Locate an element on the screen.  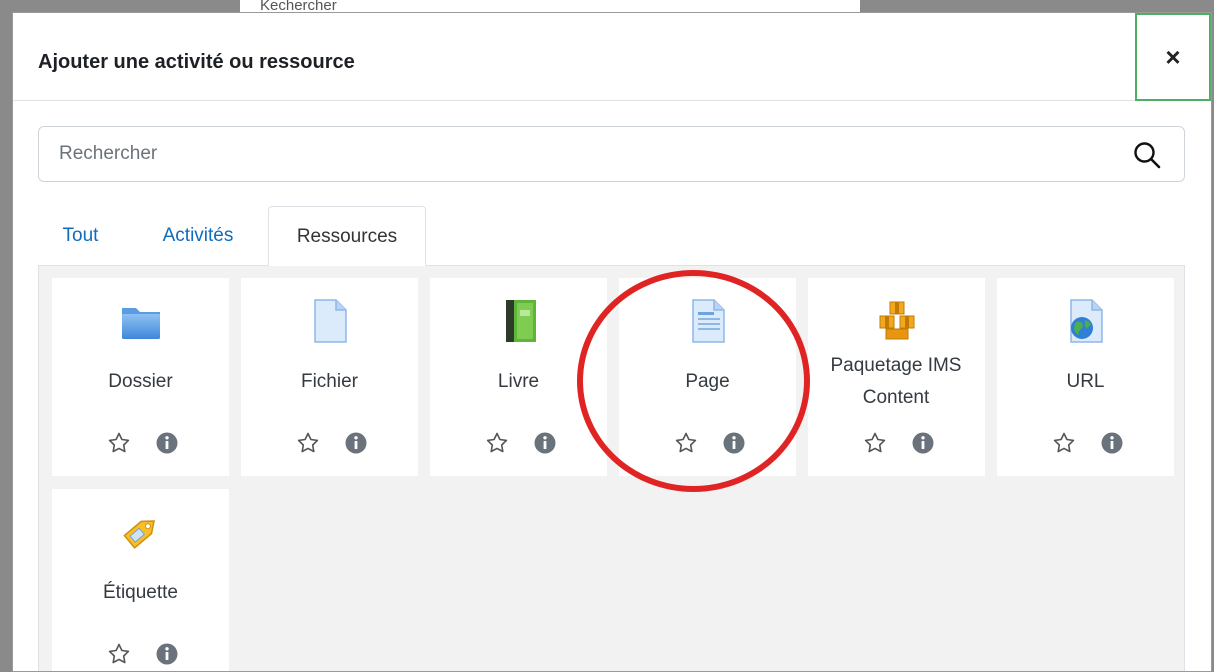
search-icon is located at coordinates (1147, 155).